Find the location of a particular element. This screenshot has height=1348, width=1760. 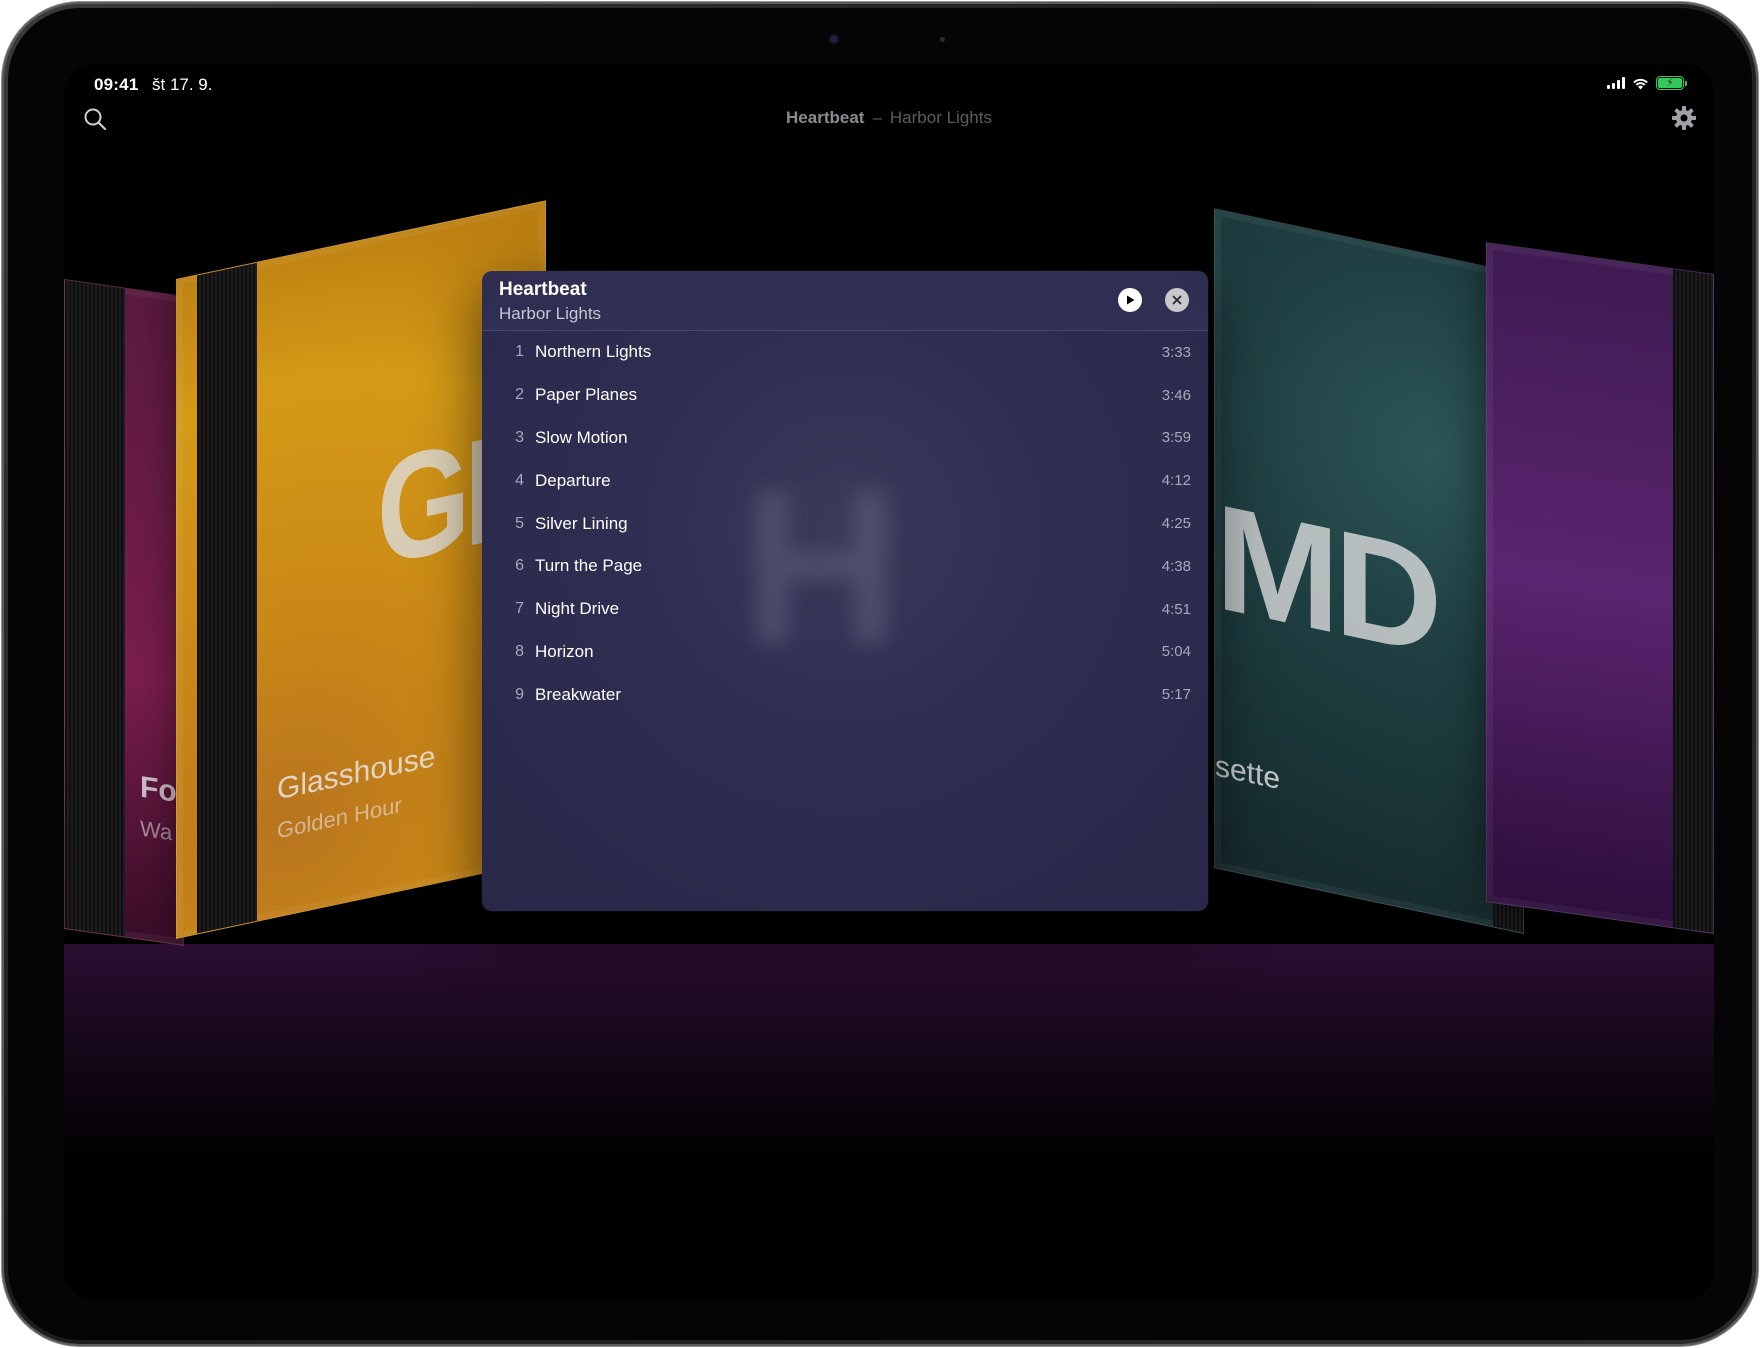

album-title: Heartbeat is located at coordinates (543, 289).